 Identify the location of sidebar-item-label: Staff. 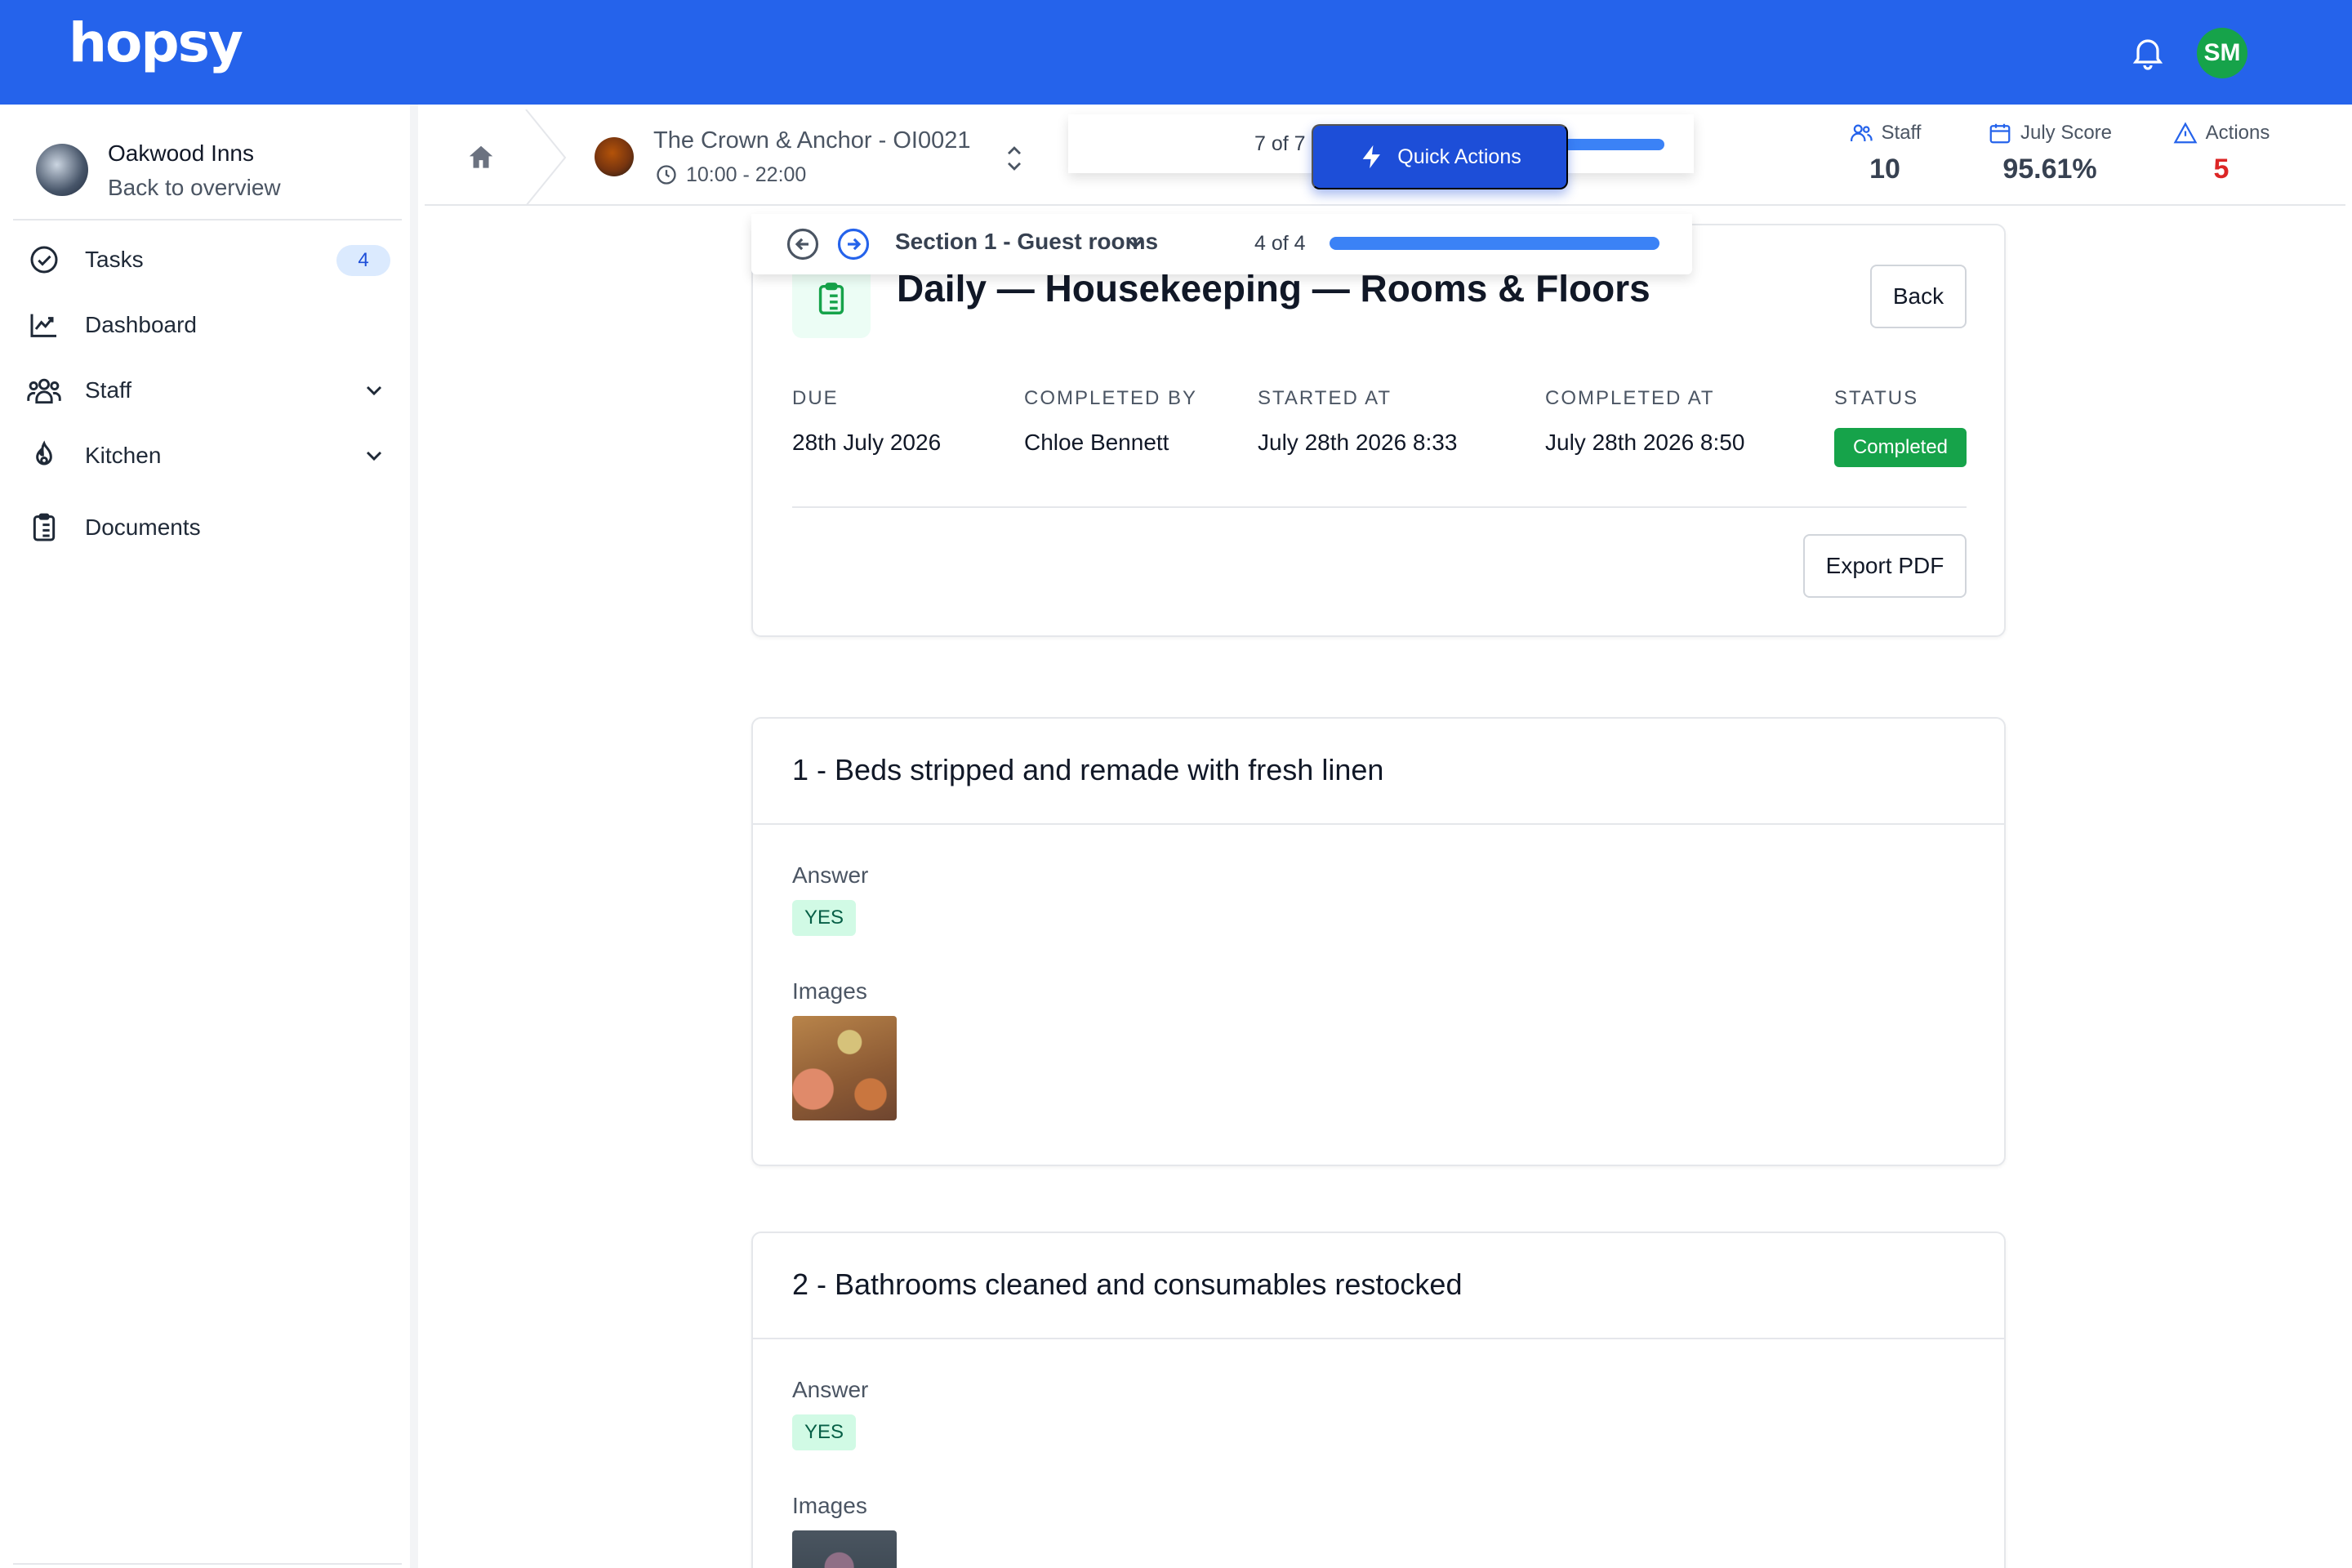
(108, 390).